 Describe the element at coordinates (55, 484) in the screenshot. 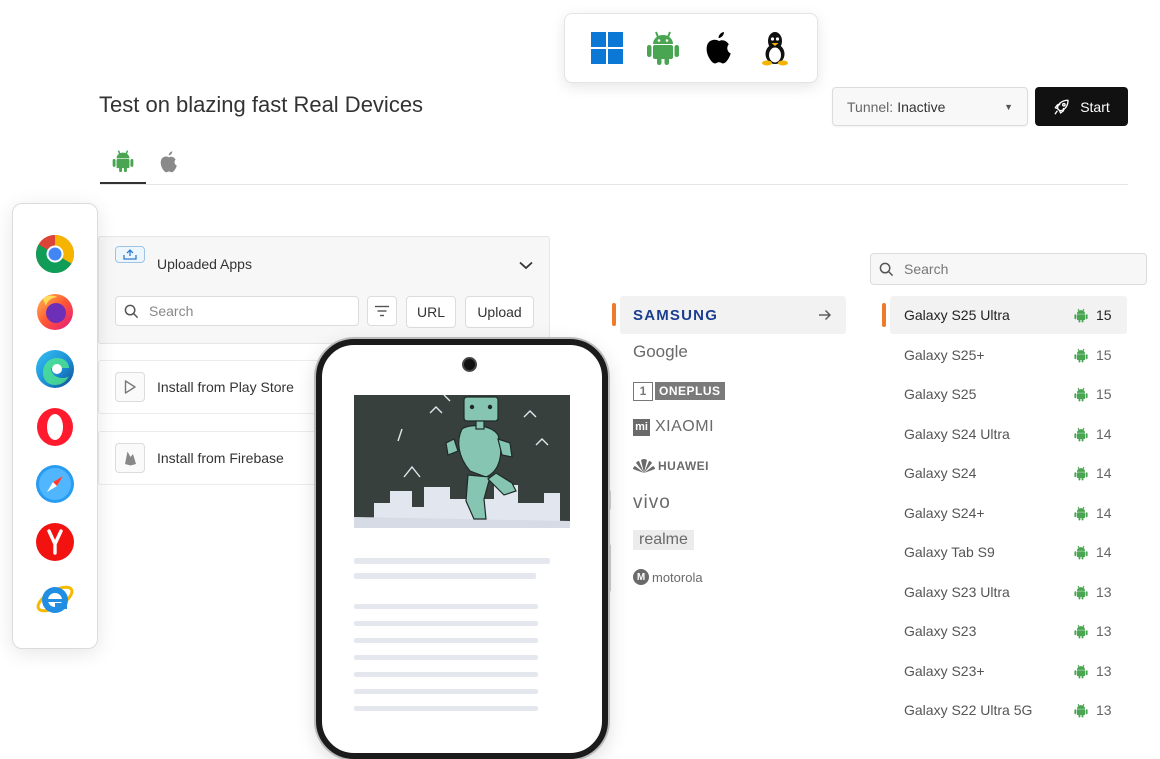

I see `safari-icon` at that location.